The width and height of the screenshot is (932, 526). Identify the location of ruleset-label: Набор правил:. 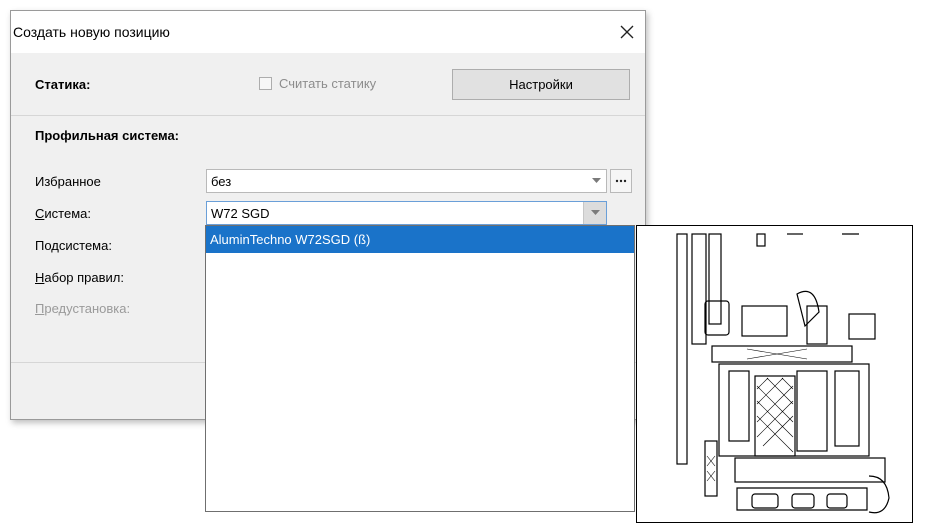
(79, 277).